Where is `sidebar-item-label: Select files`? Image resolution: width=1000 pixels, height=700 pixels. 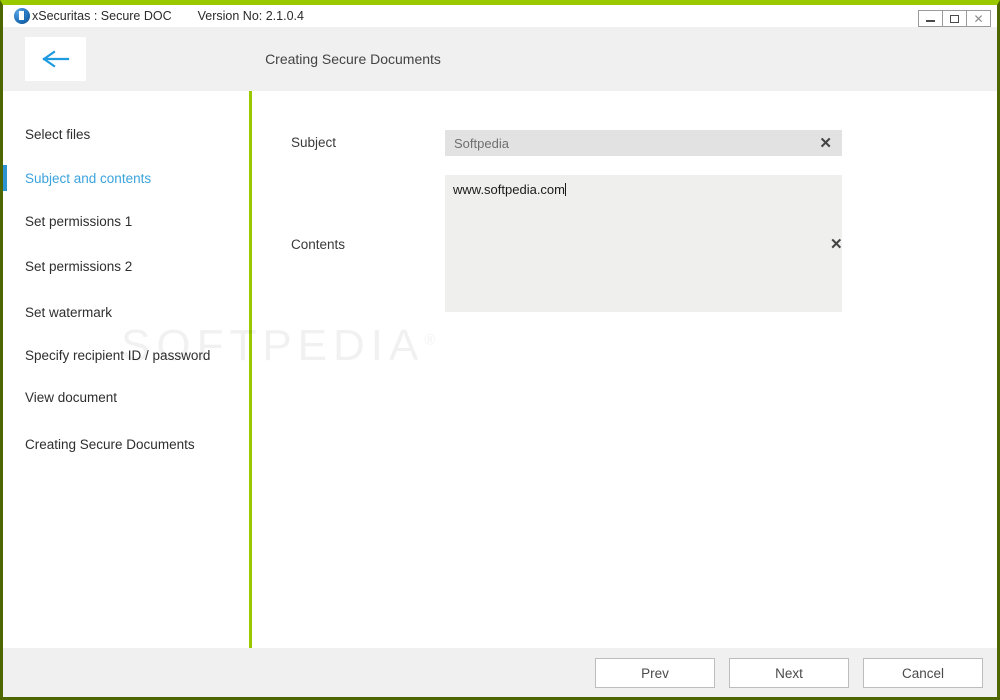
sidebar-item-label: Select files is located at coordinates (58, 134).